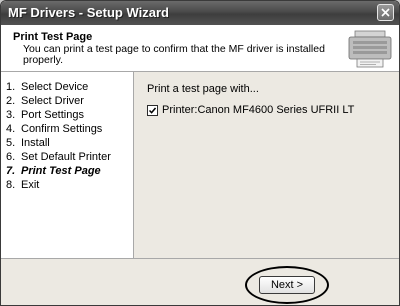 This screenshot has height=306, width=400. What do you see at coordinates (52, 101) in the screenshot?
I see `step-label: Select Driver` at bounding box center [52, 101].